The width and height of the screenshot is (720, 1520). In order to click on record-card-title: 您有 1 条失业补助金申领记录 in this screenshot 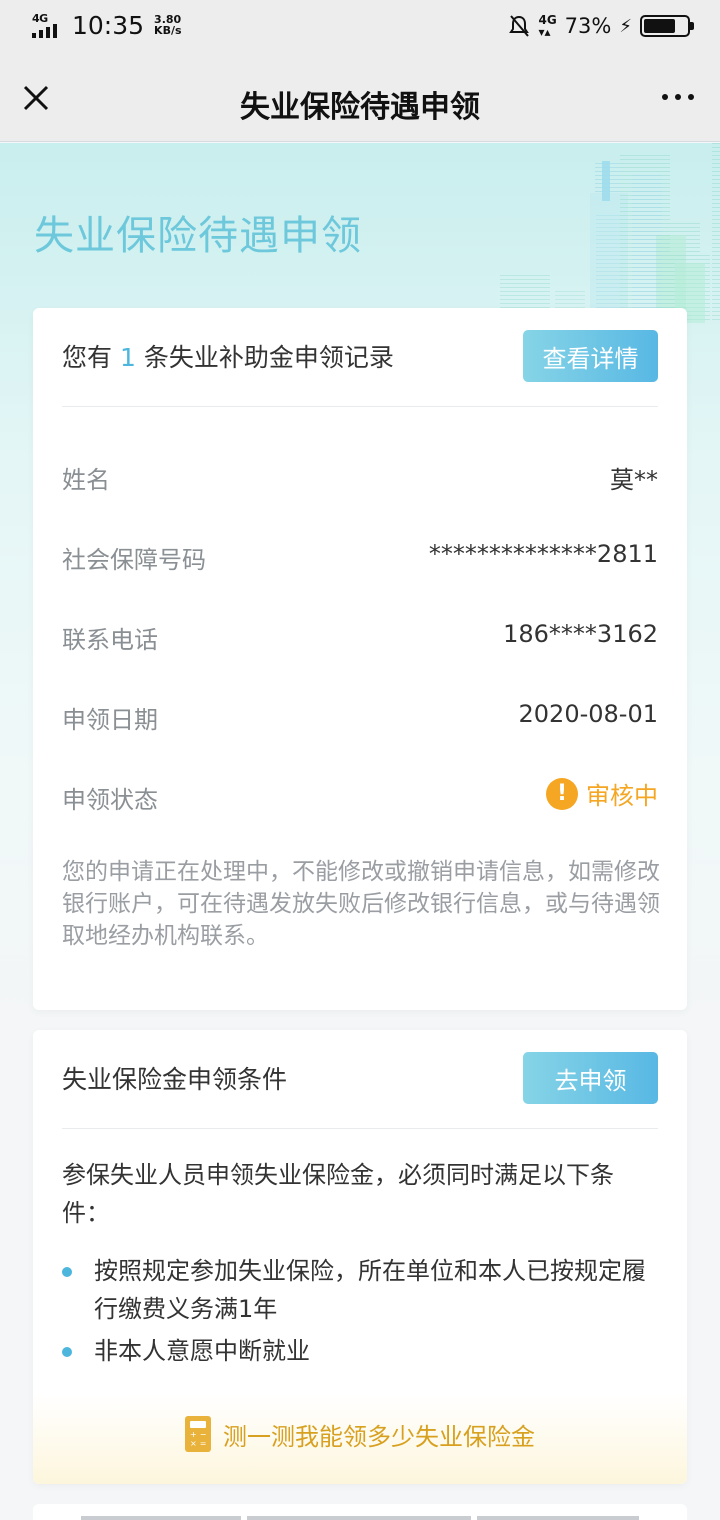, I will do `click(228, 357)`.